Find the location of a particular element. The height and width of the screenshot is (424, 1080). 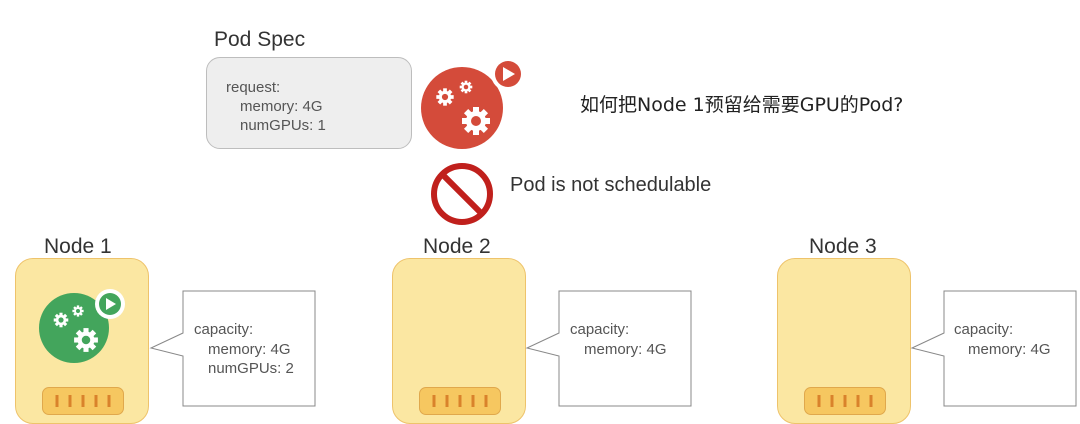

node-2-title: Node 2 is located at coordinates (457, 246).